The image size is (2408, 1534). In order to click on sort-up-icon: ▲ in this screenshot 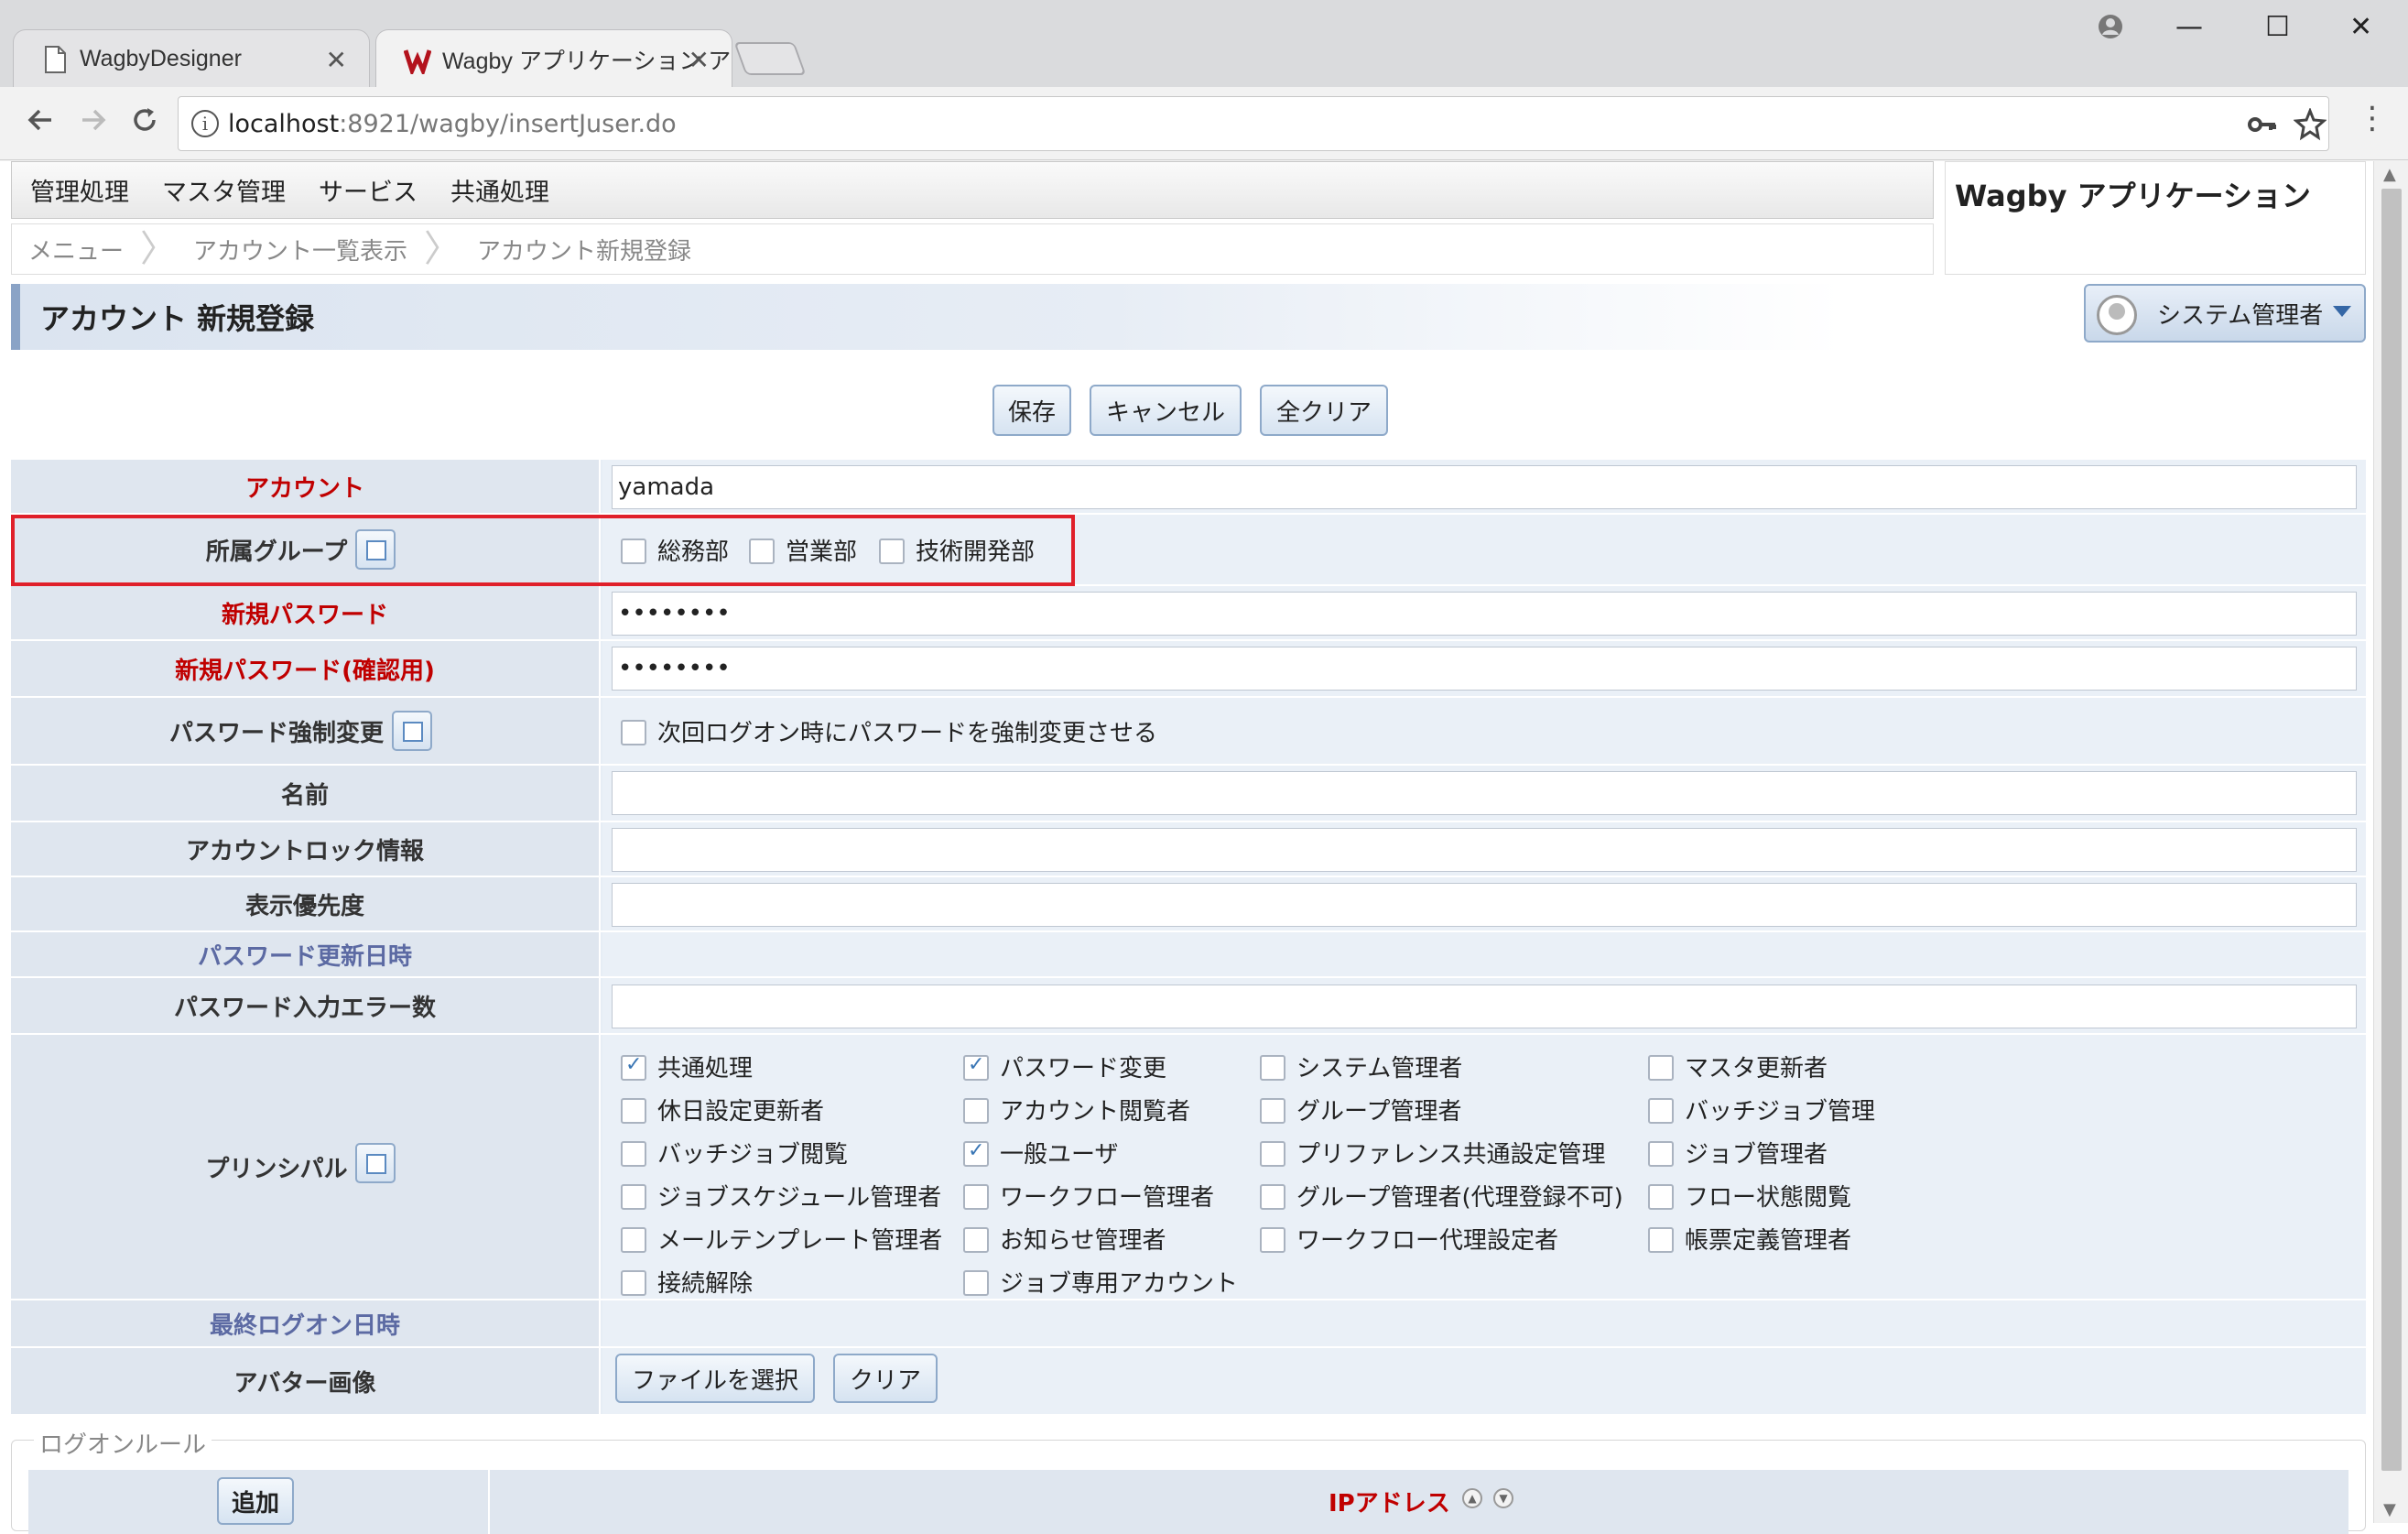, I will do `click(1472, 1498)`.